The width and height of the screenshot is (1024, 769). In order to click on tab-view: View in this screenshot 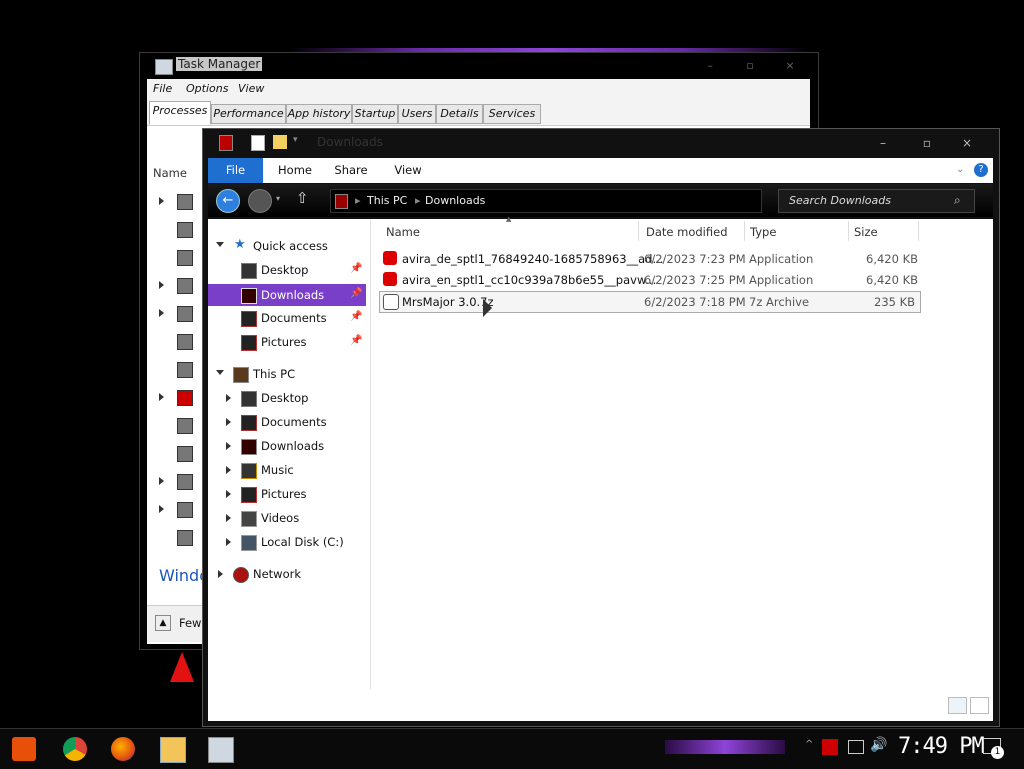, I will do `click(408, 170)`.